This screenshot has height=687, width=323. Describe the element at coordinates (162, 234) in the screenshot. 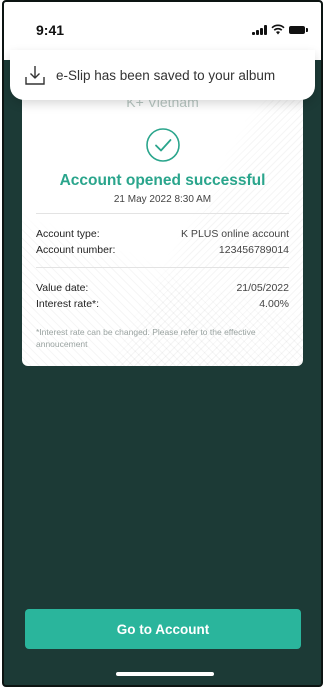

I see `account-type-row: Account type: K PLUS online account` at that location.